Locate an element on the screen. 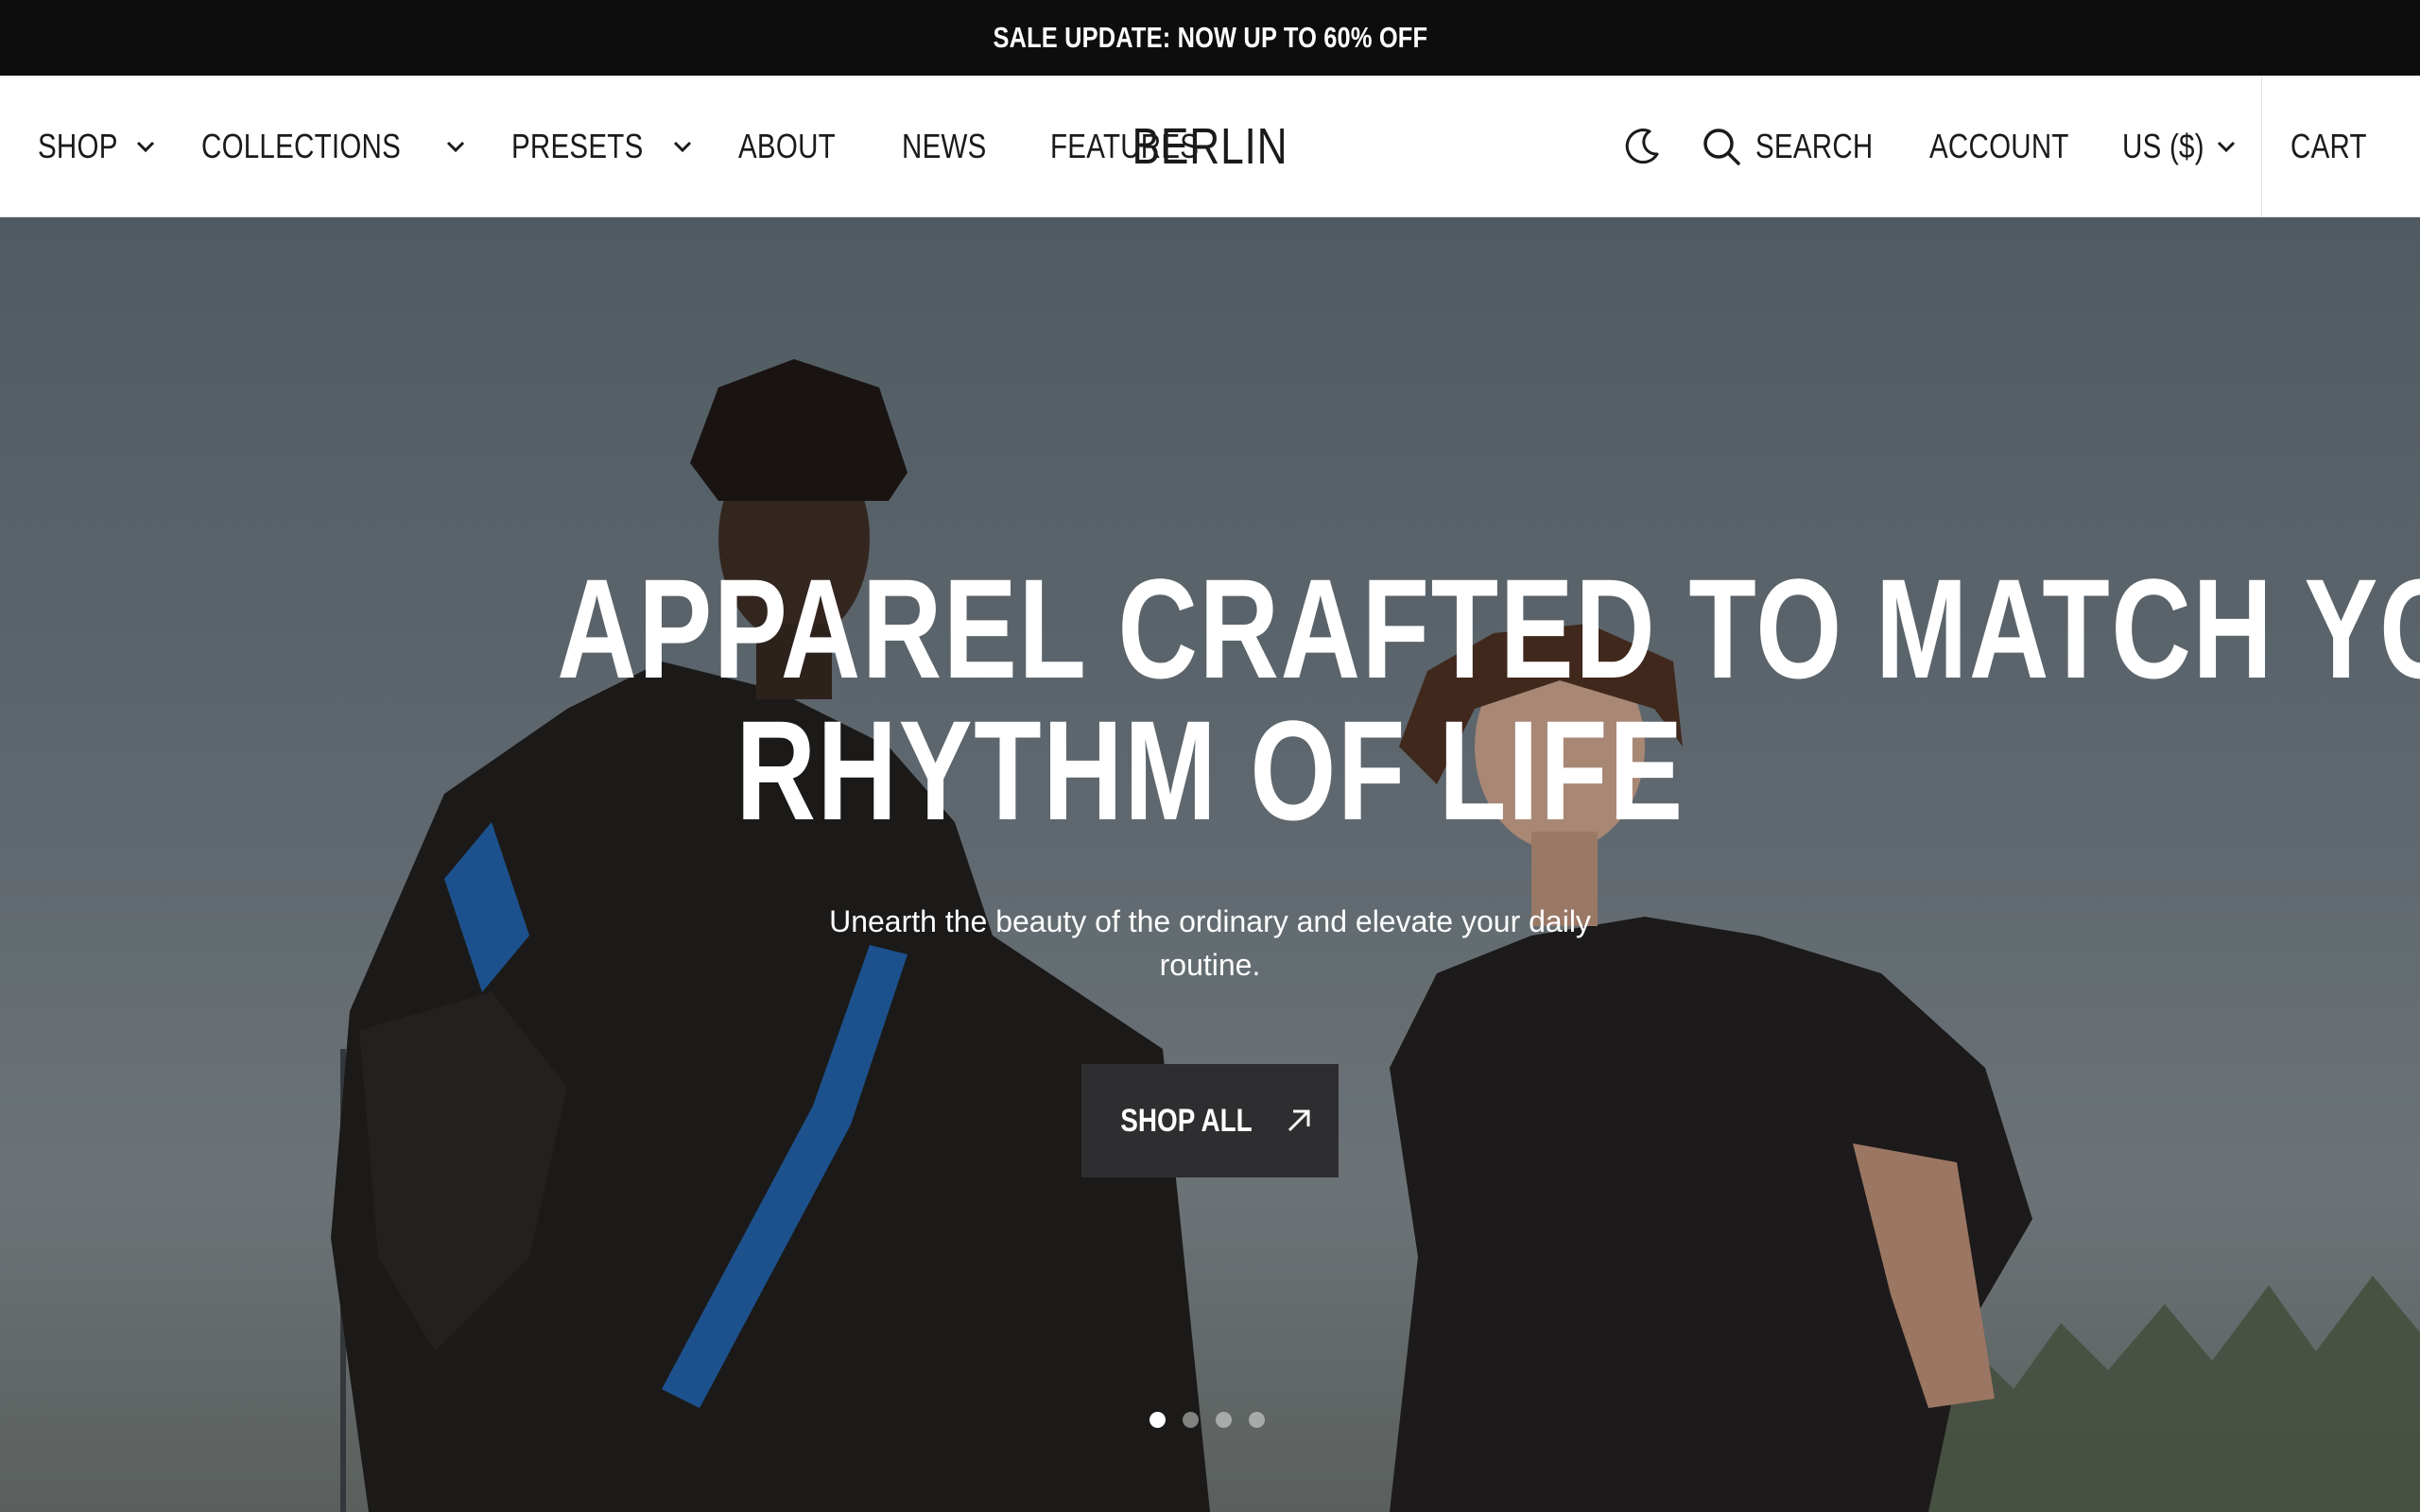 Image resolution: width=2420 pixels, height=1512 pixels. account-label: ACCOUNT is located at coordinates (1998, 146).